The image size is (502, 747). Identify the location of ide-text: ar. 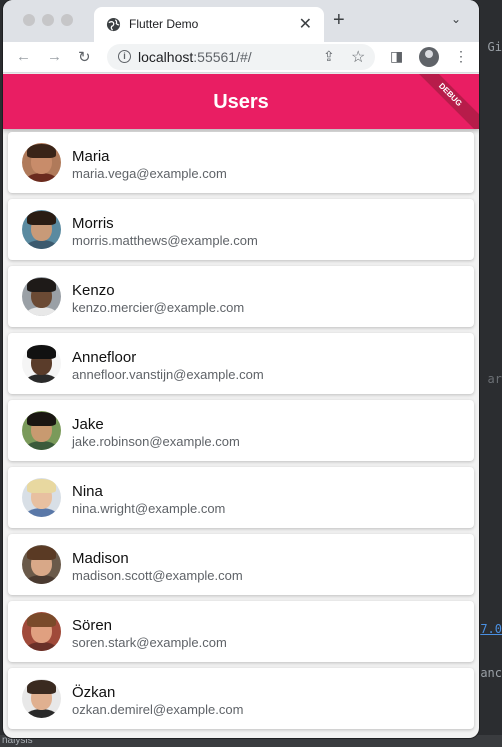
(494, 379).